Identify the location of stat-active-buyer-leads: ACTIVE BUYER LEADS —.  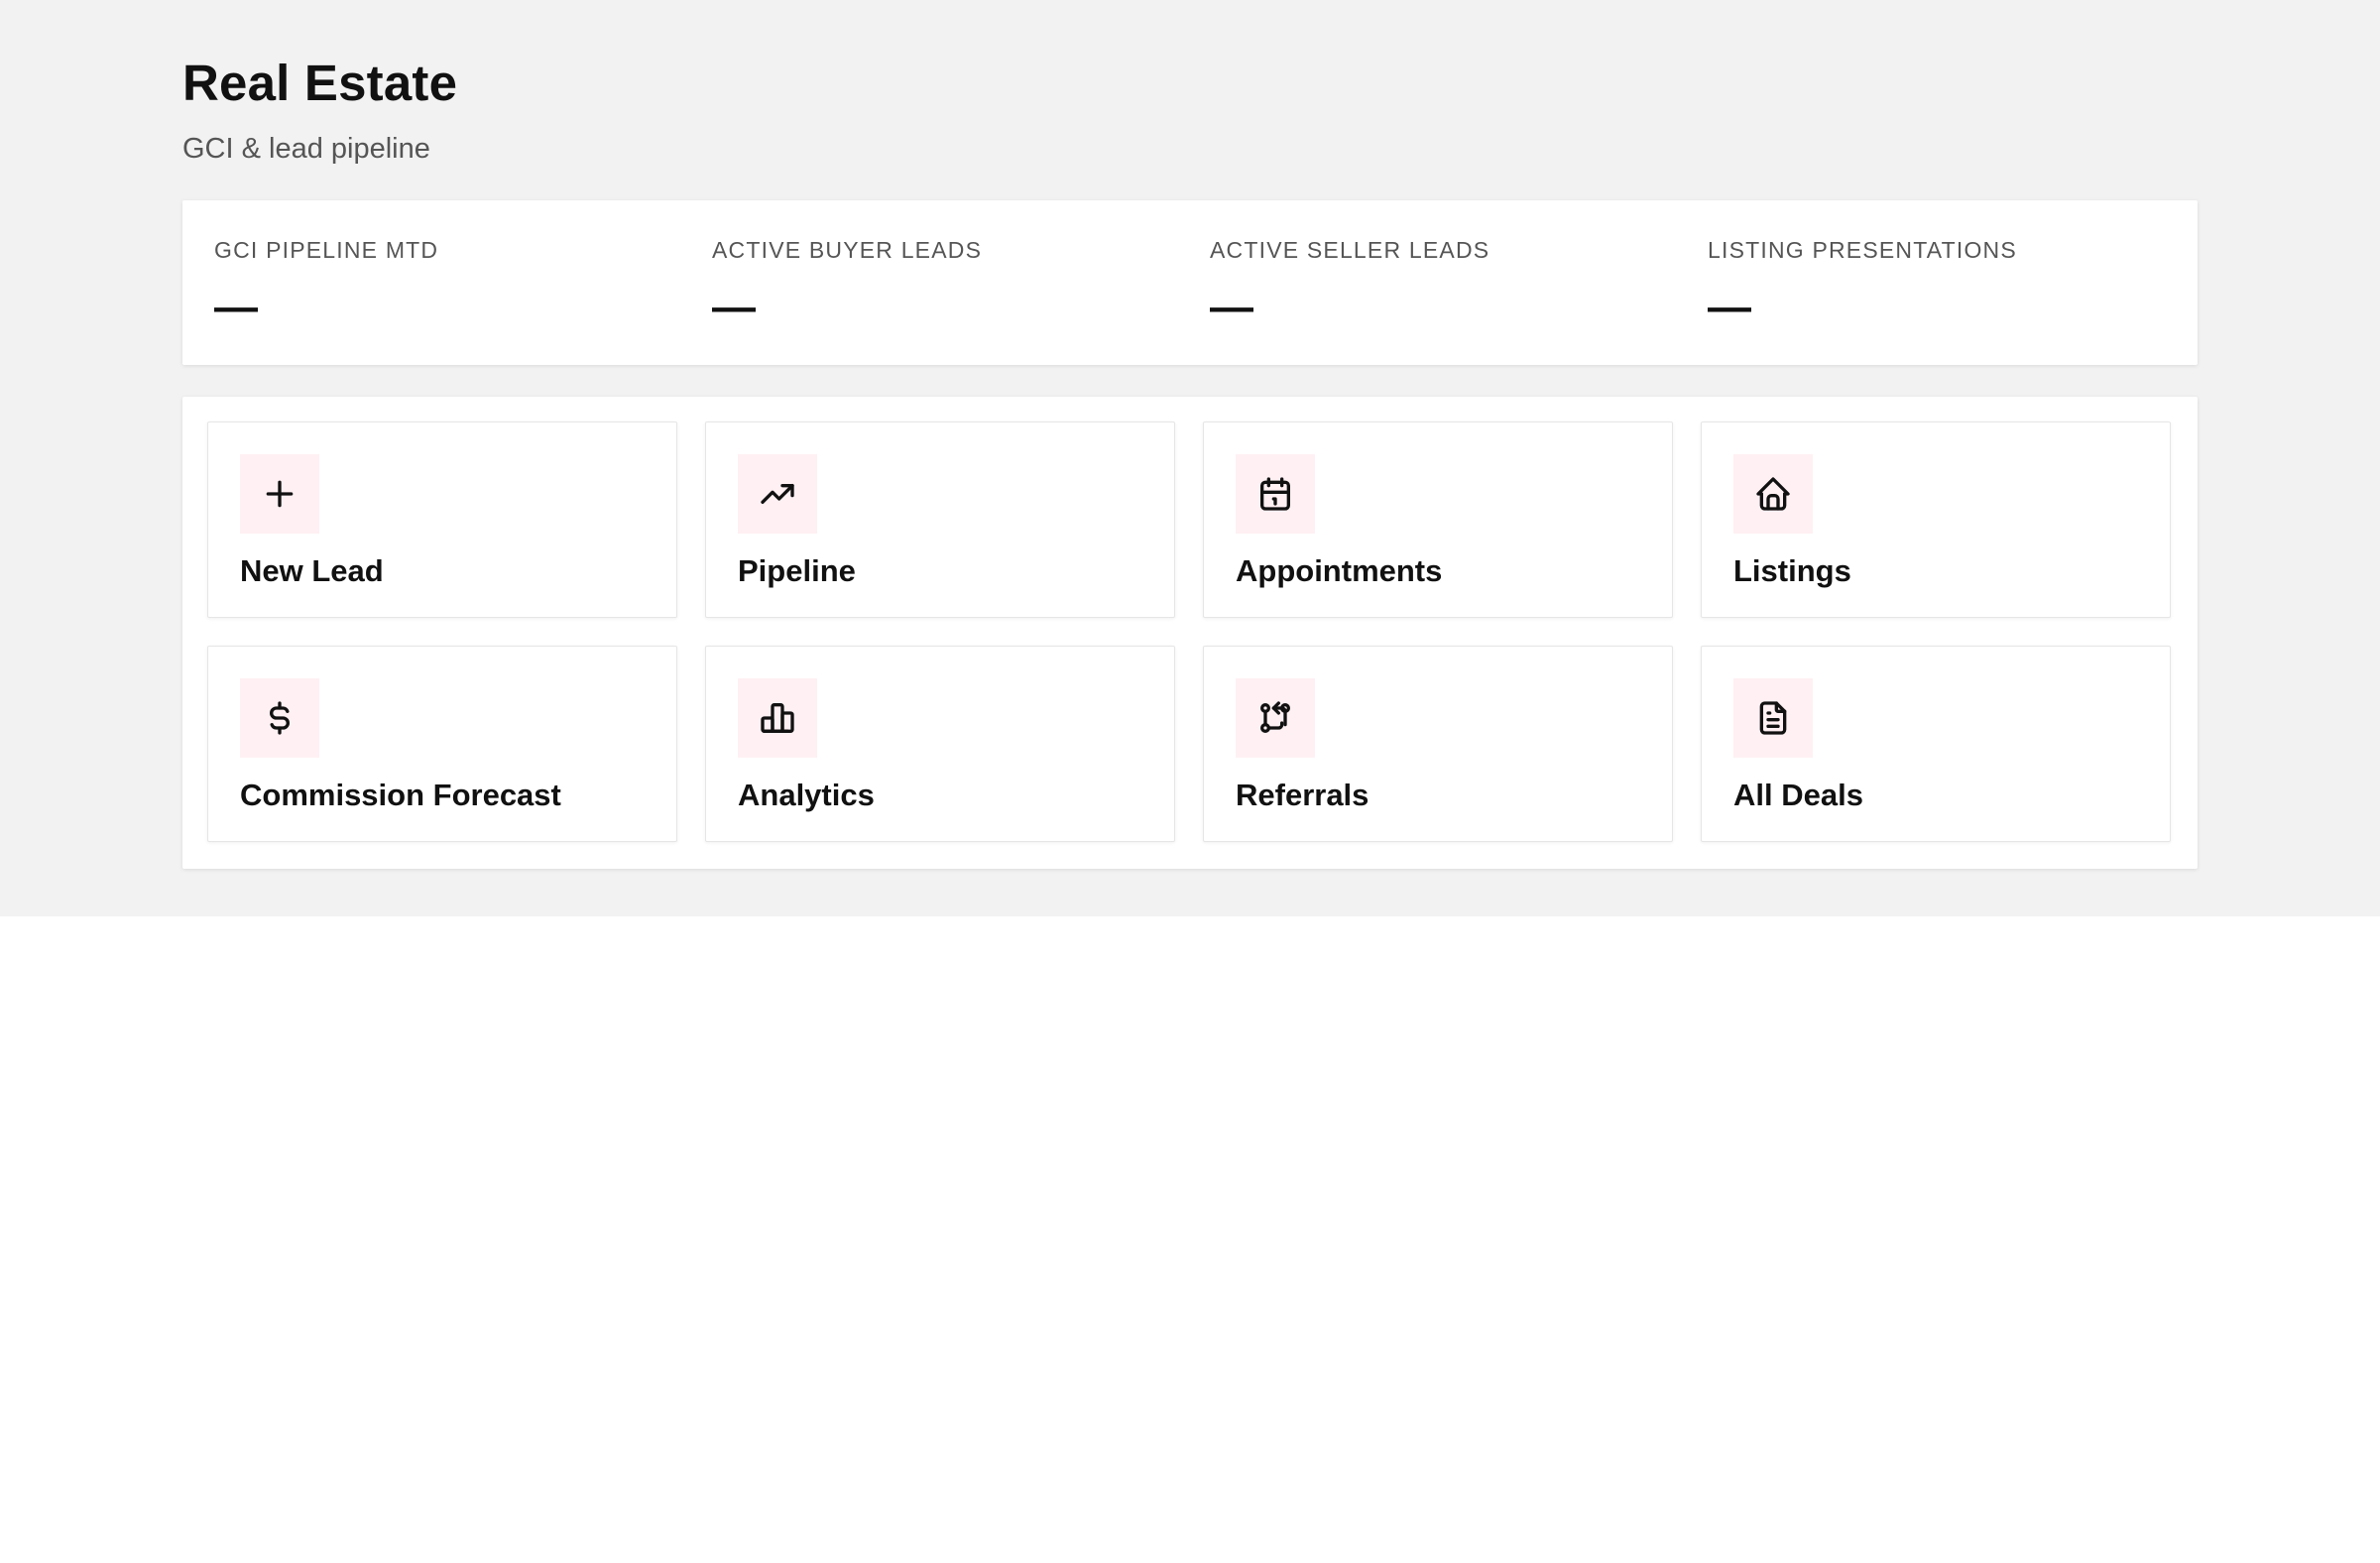
(929, 282).